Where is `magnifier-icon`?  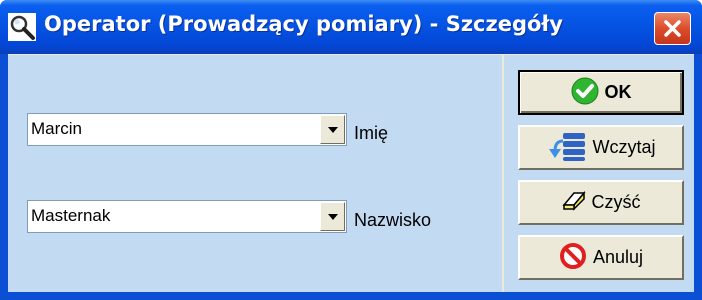
magnifier-icon is located at coordinates (22, 27).